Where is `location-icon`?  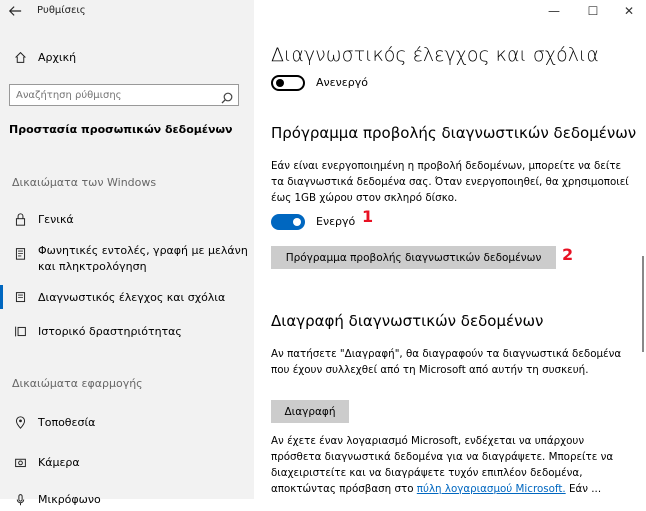
location-icon is located at coordinates (20, 422).